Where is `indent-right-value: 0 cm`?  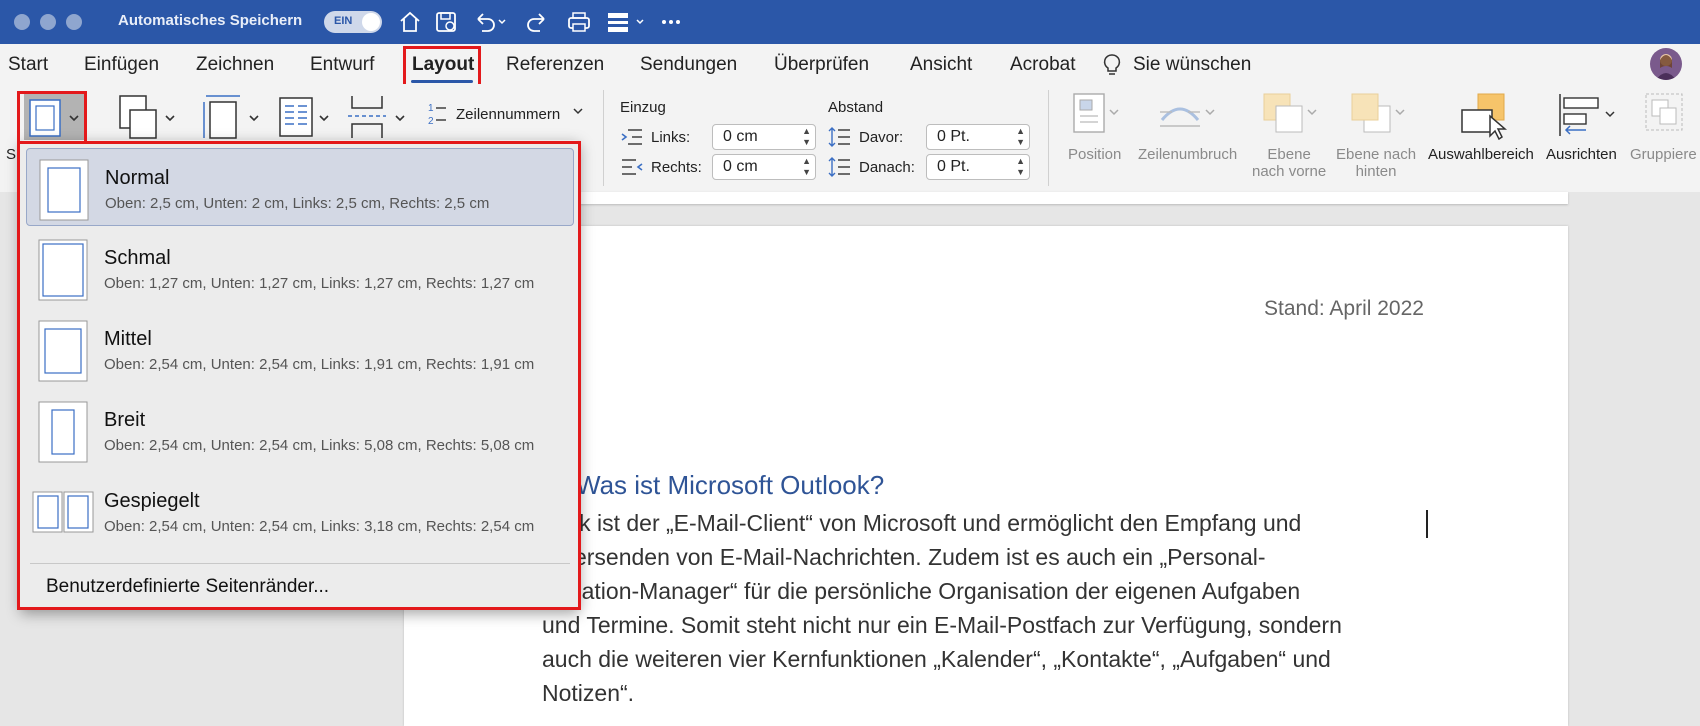 indent-right-value: 0 cm is located at coordinates (740, 166).